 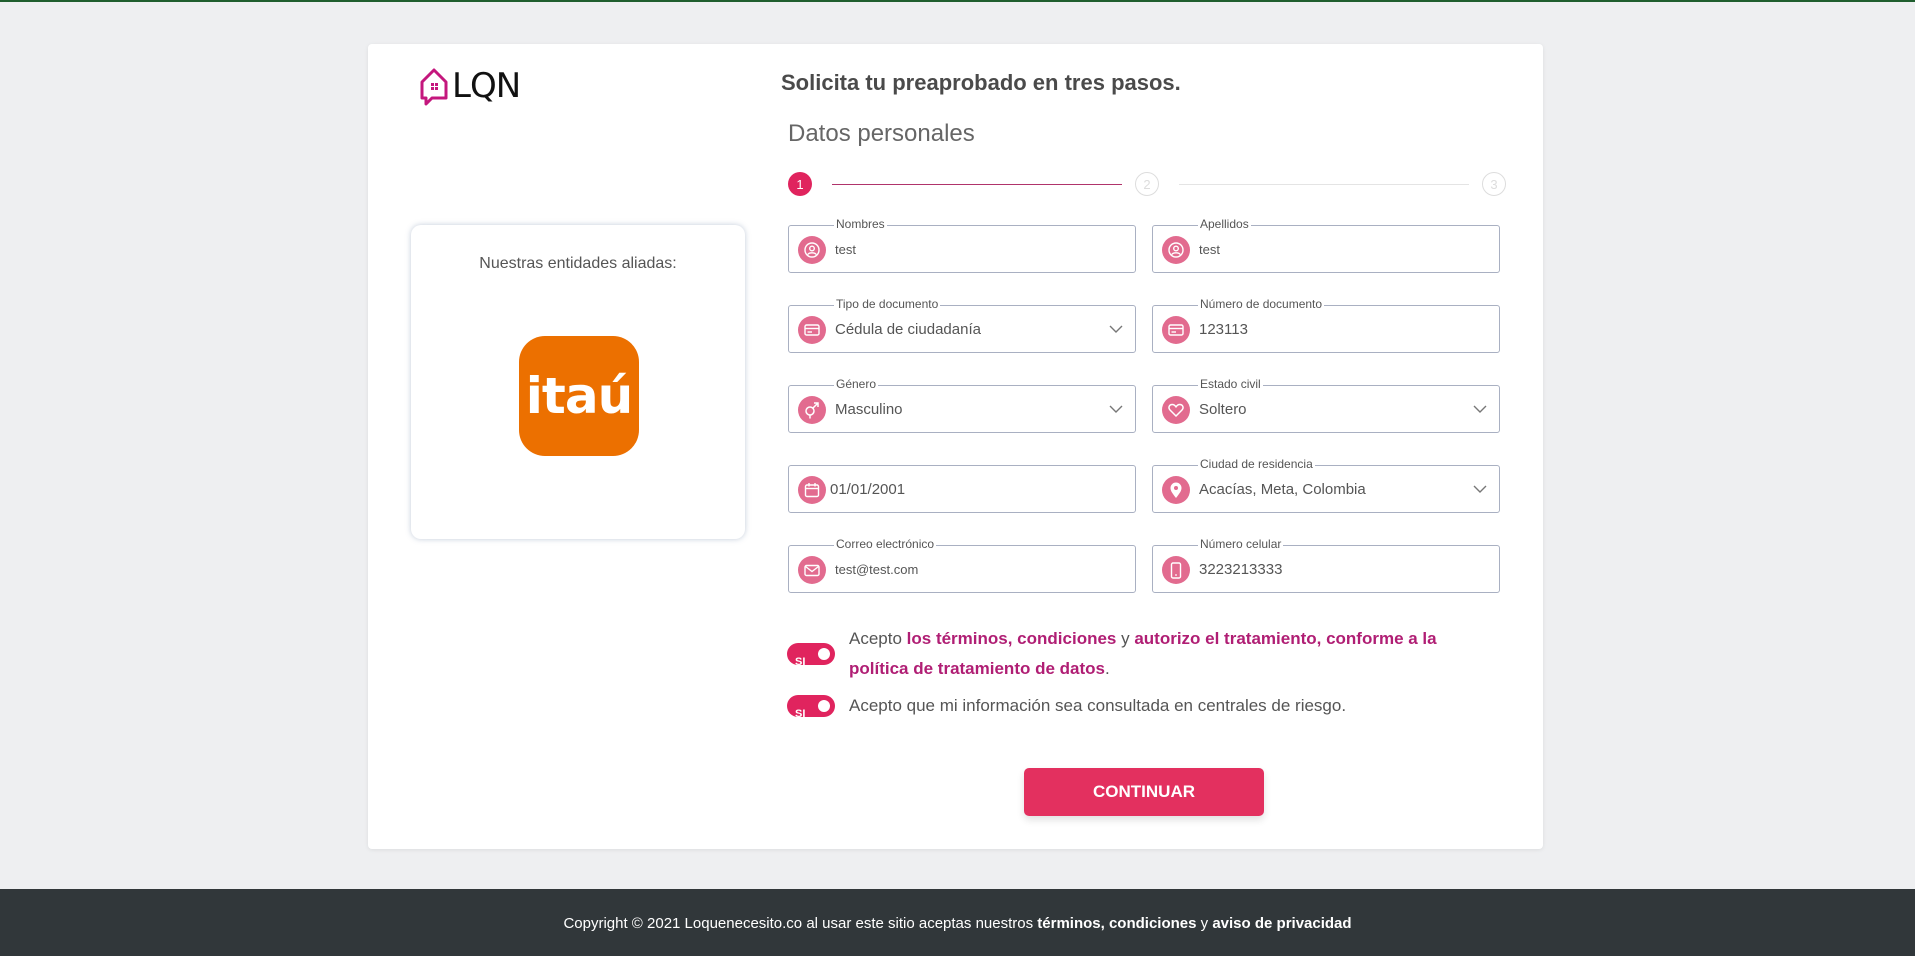 I want to click on section-title: Datos personales, so click(x=881, y=133).